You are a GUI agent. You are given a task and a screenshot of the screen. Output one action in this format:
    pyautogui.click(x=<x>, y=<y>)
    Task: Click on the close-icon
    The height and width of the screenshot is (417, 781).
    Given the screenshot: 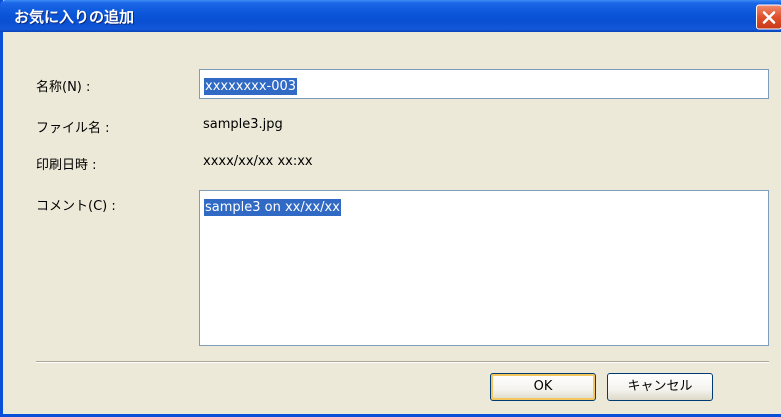 What is the action you would take?
    pyautogui.click(x=769, y=17)
    